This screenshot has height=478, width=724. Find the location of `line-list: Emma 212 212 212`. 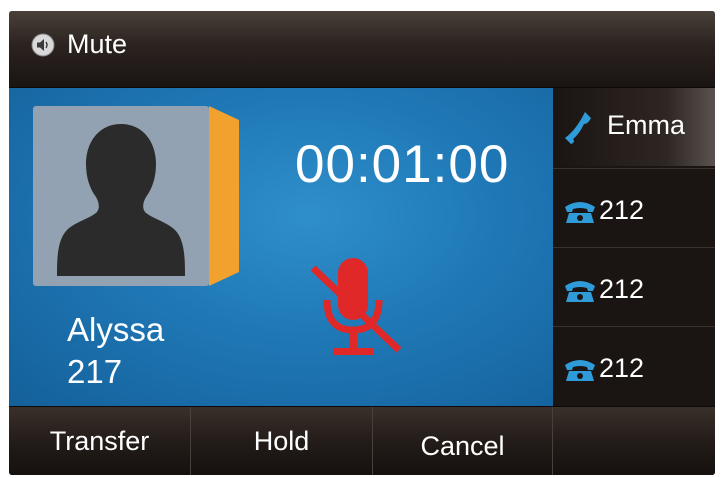

line-list: Emma 212 212 212 is located at coordinates (634, 247).